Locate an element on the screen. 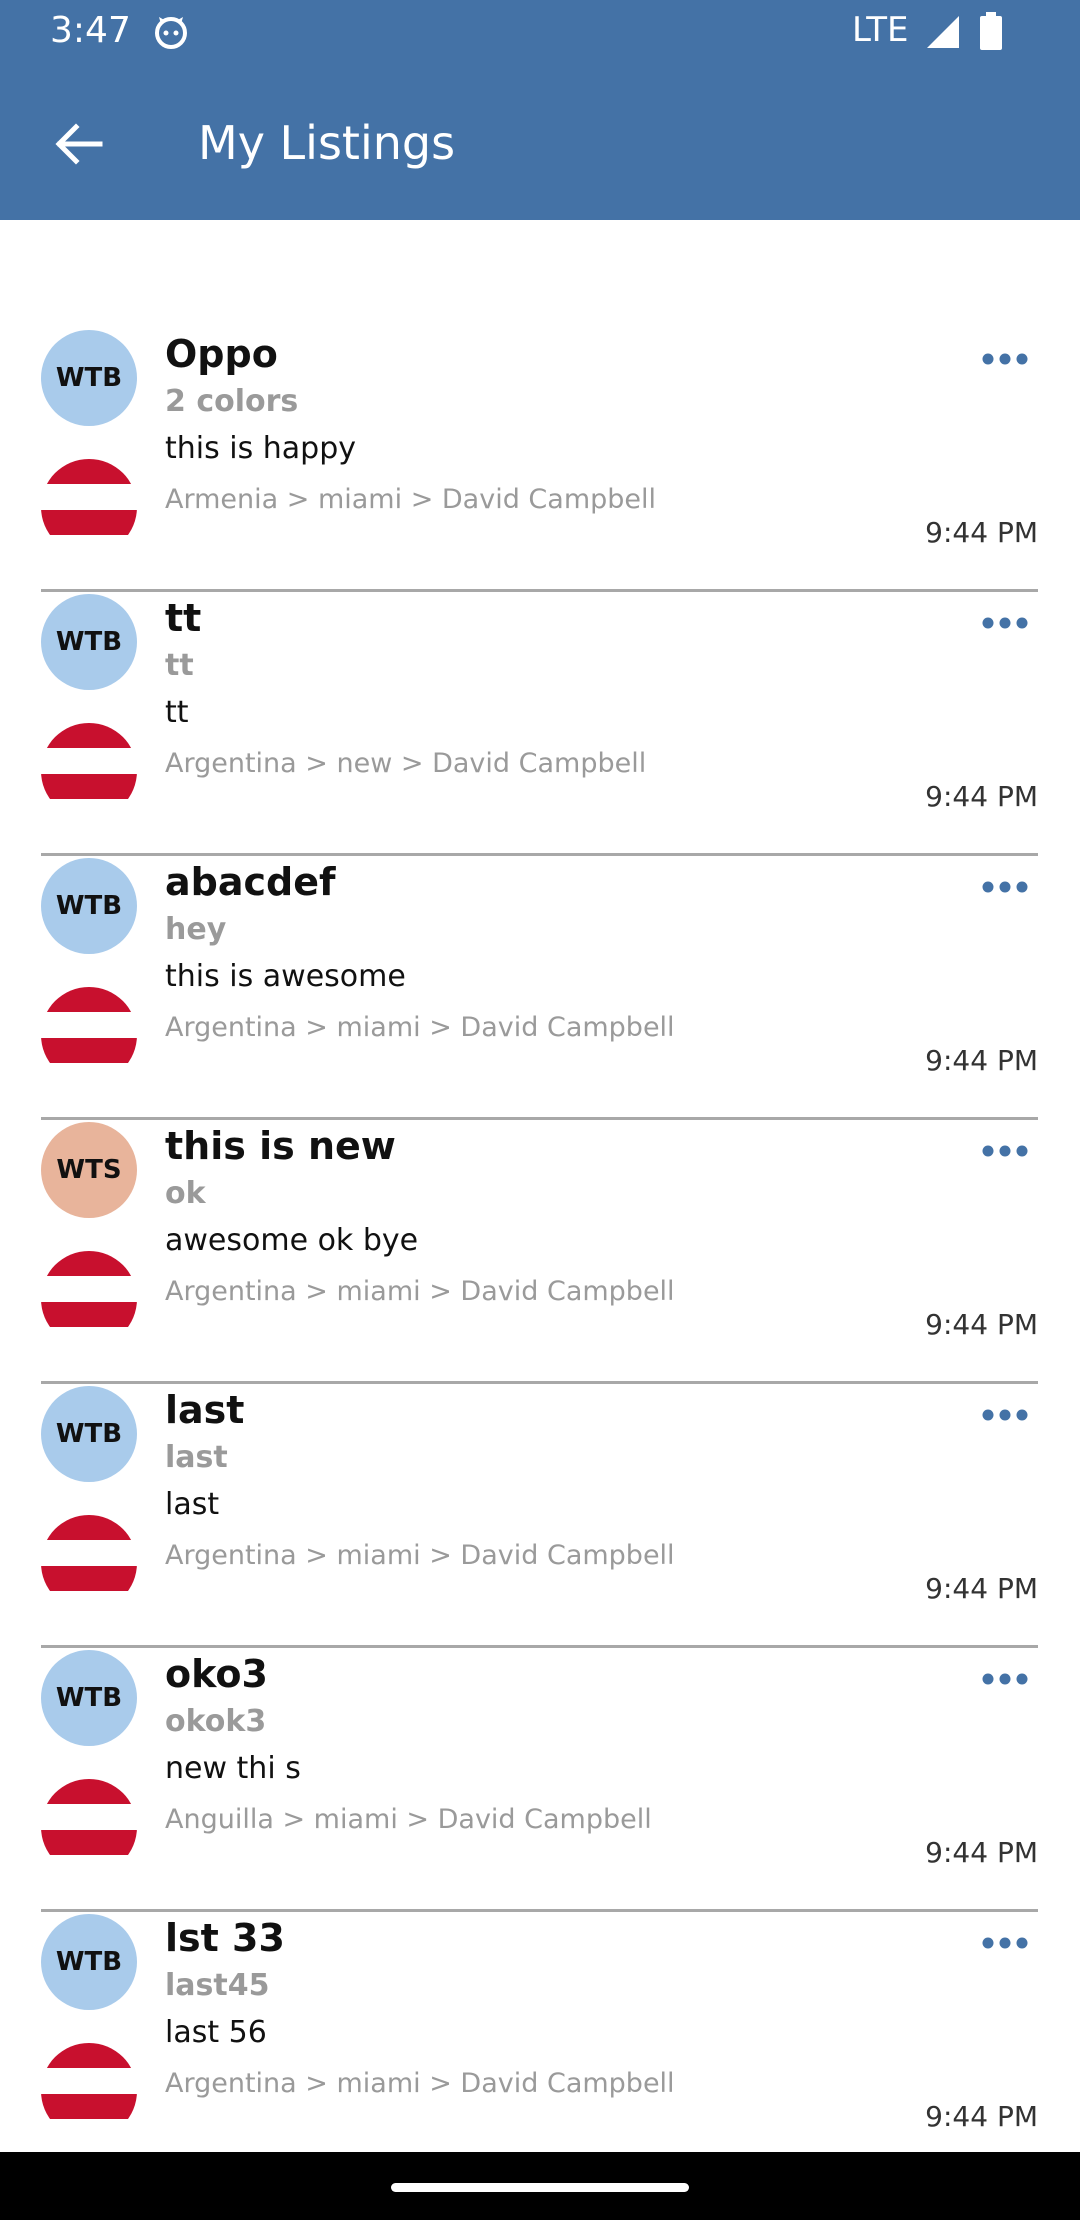 The image size is (1080, 2220). page-title: My Listings is located at coordinates (327, 143).